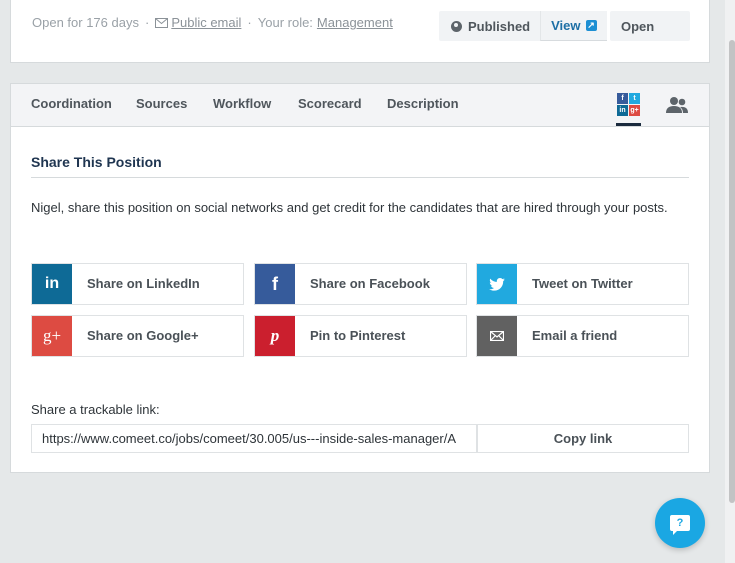 This screenshot has height=563, width=735. Describe the element at coordinates (52, 336) in the screenshot. I see `google-plus-icon: g+` at that location.